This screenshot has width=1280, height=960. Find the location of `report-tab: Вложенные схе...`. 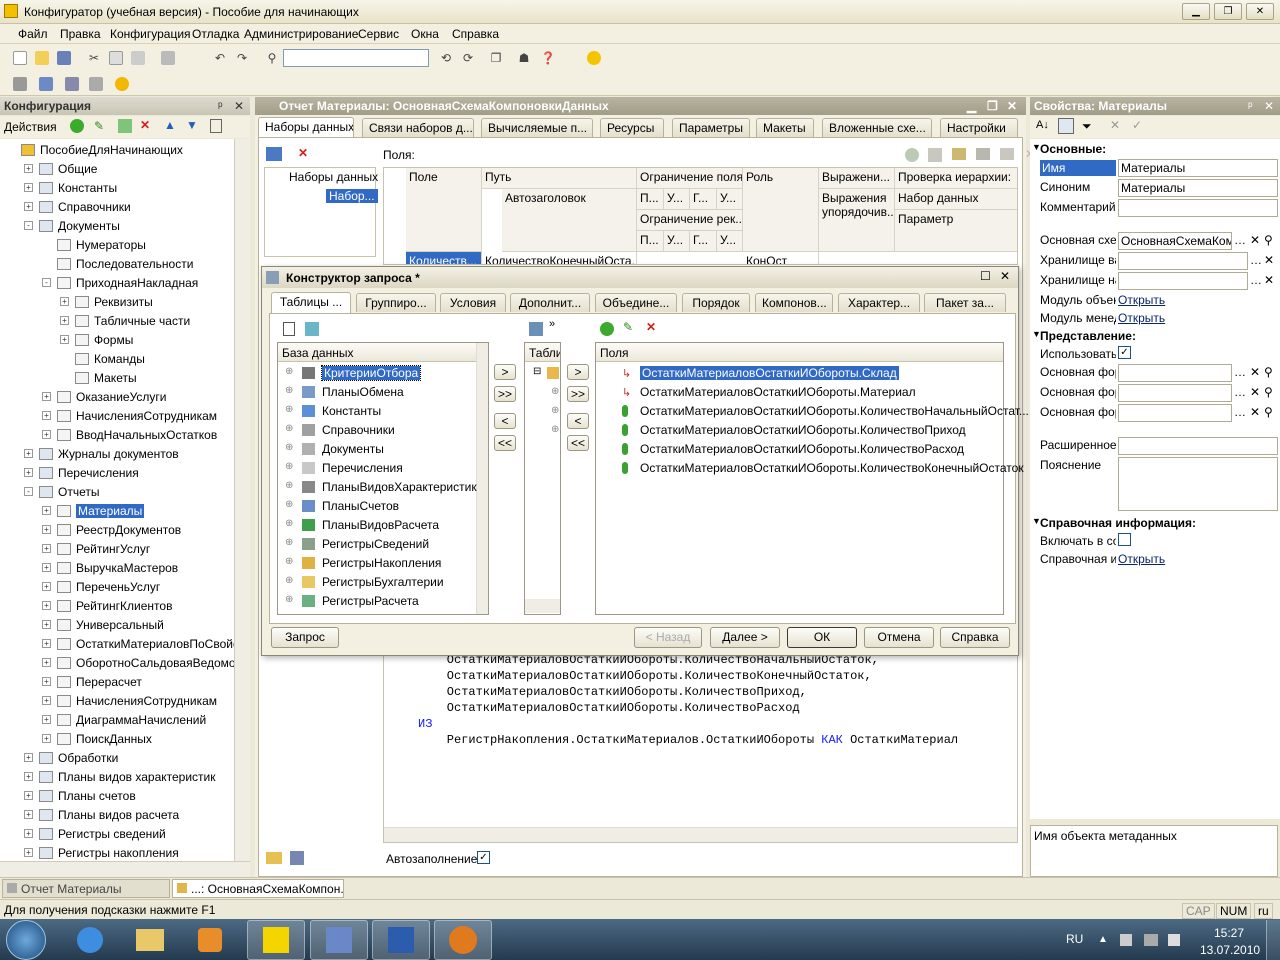

report-tab: Вложенные схе... is located at coordinates (877, 127).